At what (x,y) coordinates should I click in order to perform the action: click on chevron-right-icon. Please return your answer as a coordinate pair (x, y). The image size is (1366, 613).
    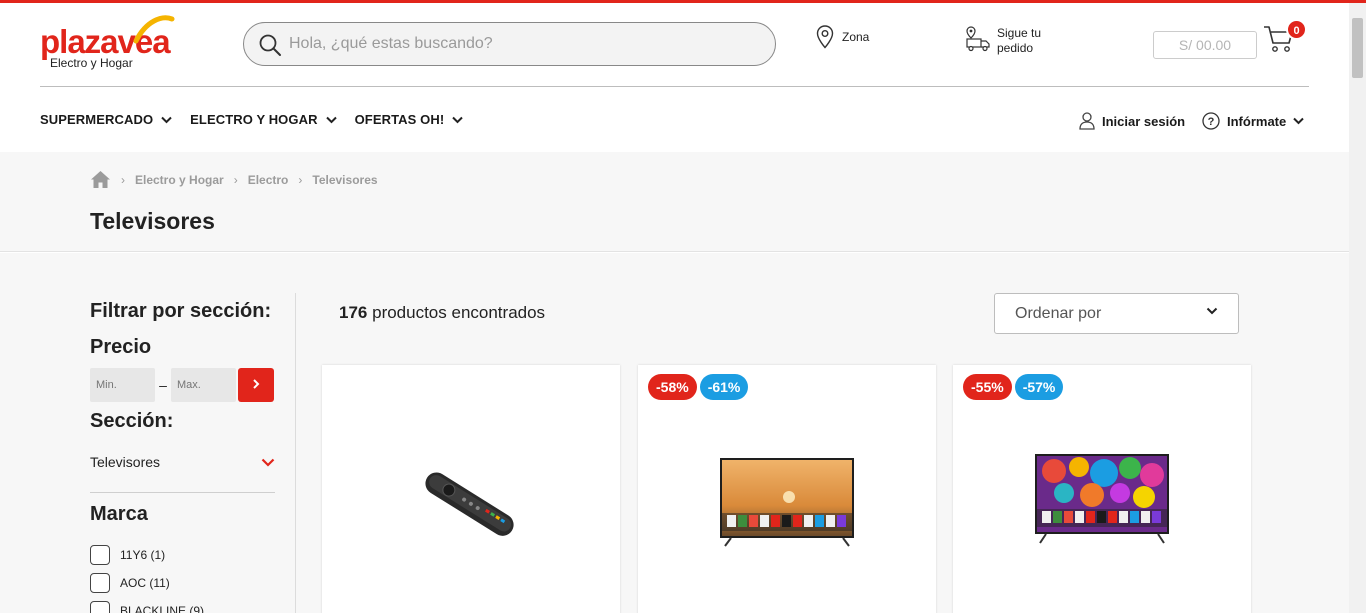
    Looking at the image, I should click on (256, 384).